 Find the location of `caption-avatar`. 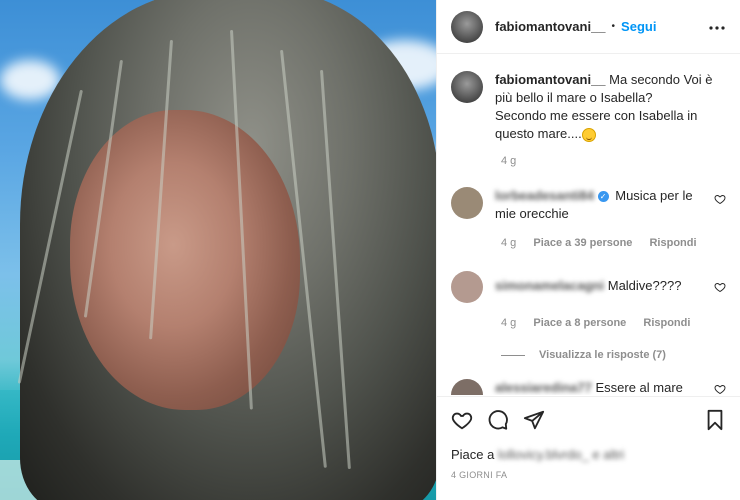

caption-avatar is located at coordinates (467, 87).